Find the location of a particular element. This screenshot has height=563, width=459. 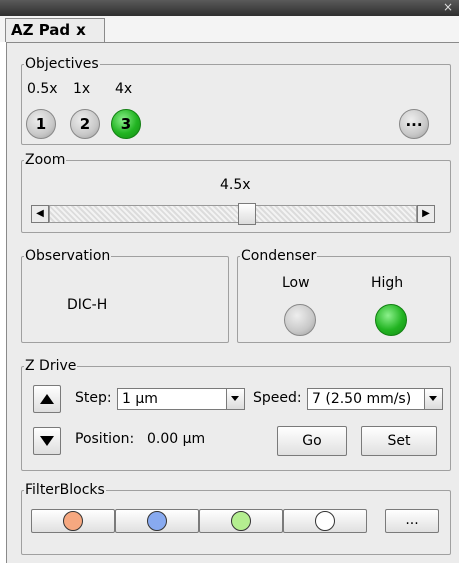

speed-label: Speed: is located at coordinates (277, 398).